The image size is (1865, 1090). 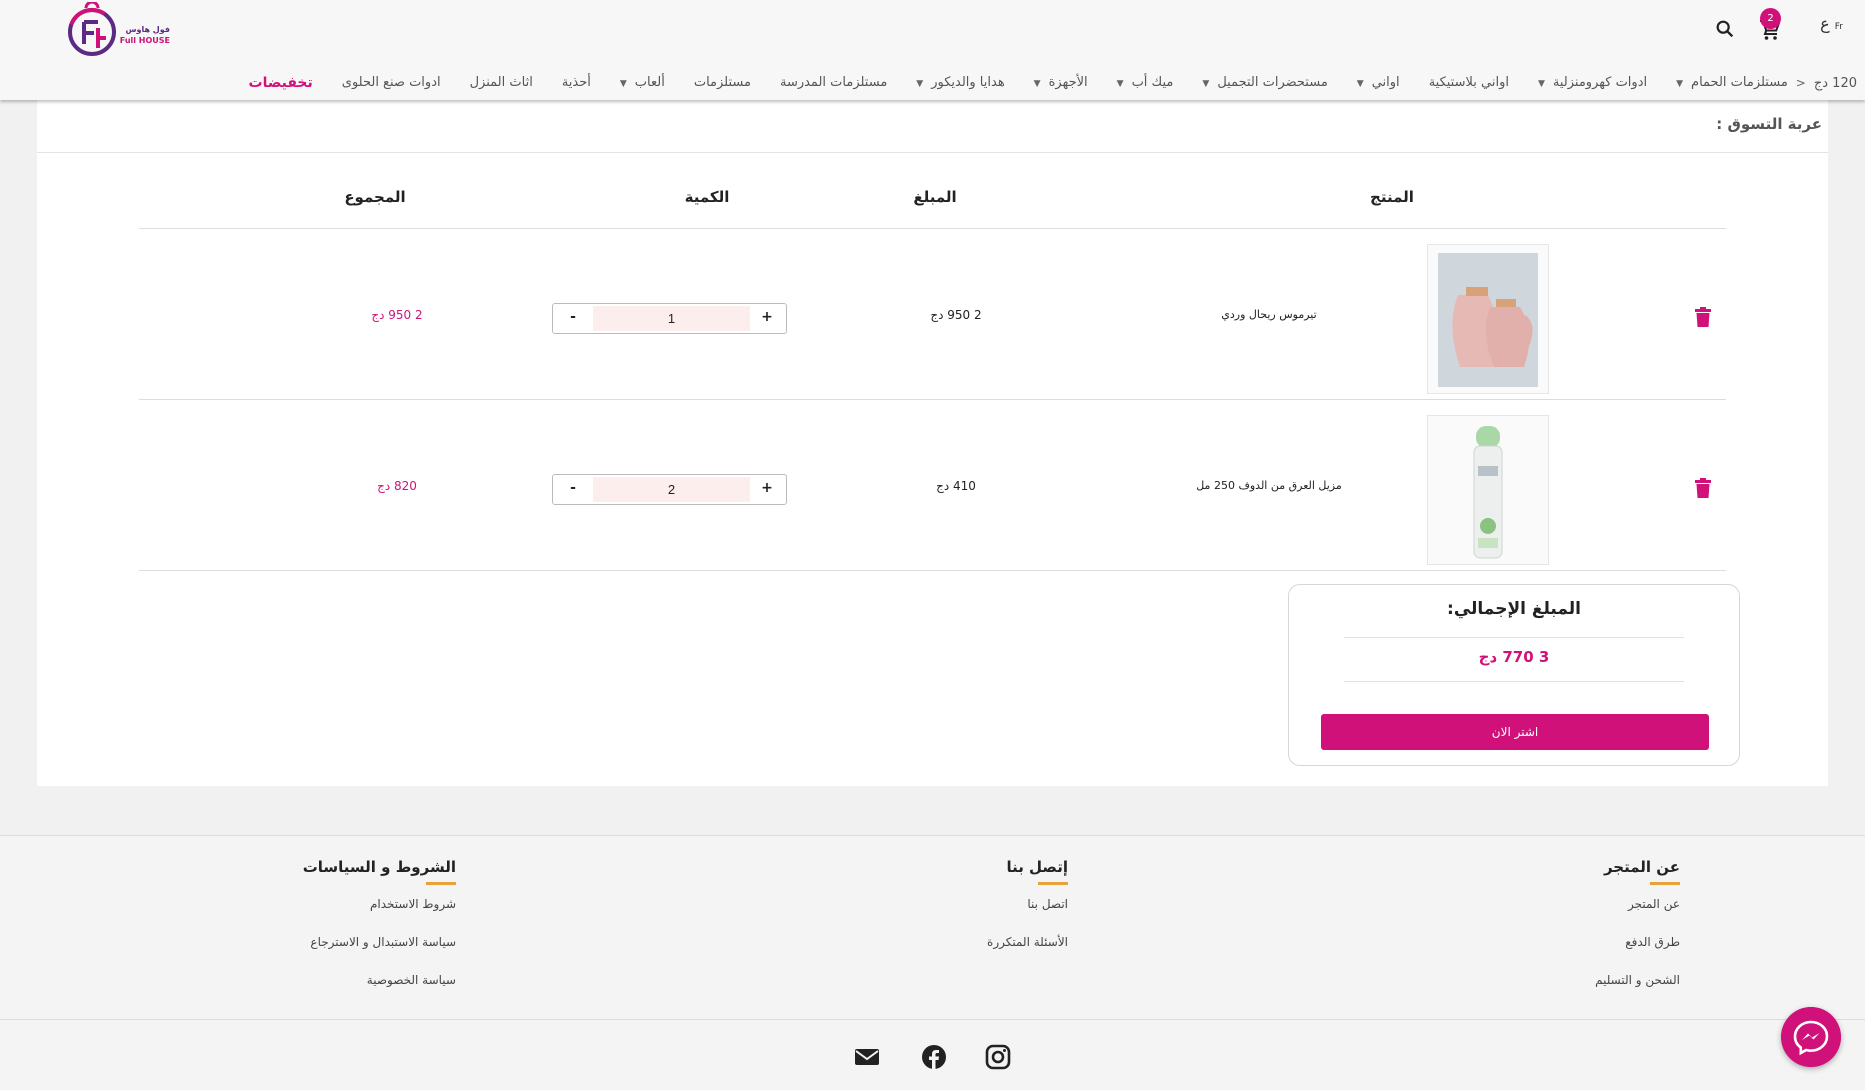 I want to click on footer-contact-title: إتصل بنا, so click(x=1037, y=867).